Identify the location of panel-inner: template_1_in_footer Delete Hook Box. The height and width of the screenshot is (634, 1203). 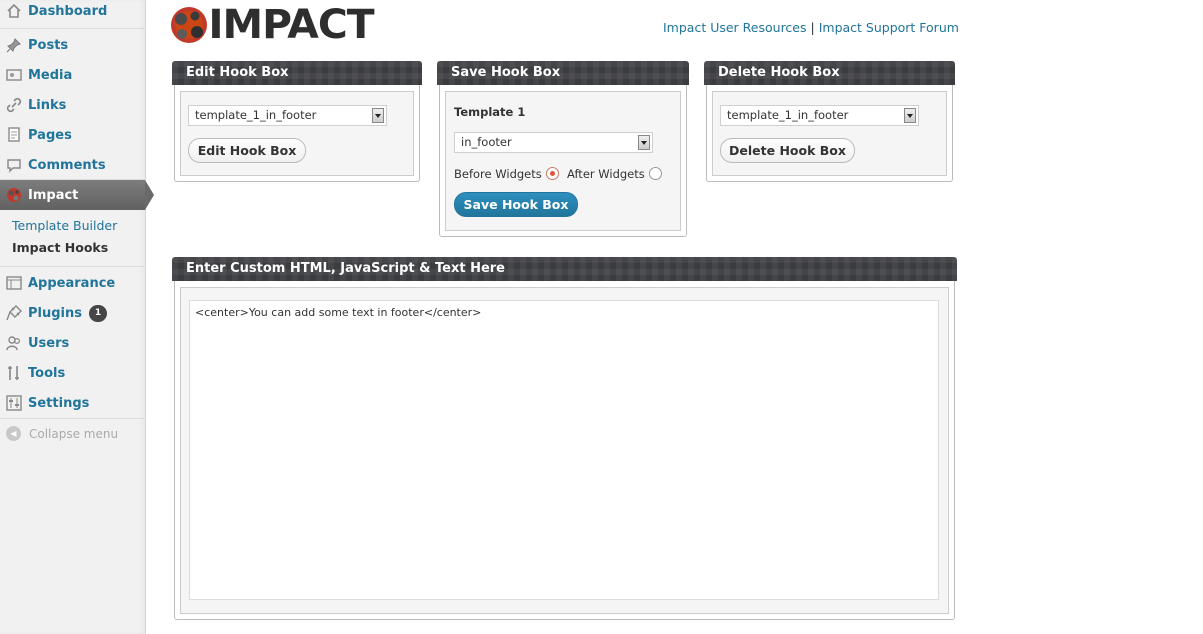
(829, 133).